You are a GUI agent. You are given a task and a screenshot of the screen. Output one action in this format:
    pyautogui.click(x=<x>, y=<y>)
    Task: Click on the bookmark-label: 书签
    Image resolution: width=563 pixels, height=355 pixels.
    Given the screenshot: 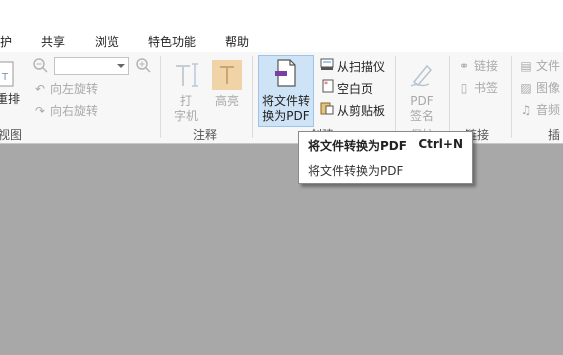 What is the action you would take?
    pyautogui.click(x=486, y=88)
    